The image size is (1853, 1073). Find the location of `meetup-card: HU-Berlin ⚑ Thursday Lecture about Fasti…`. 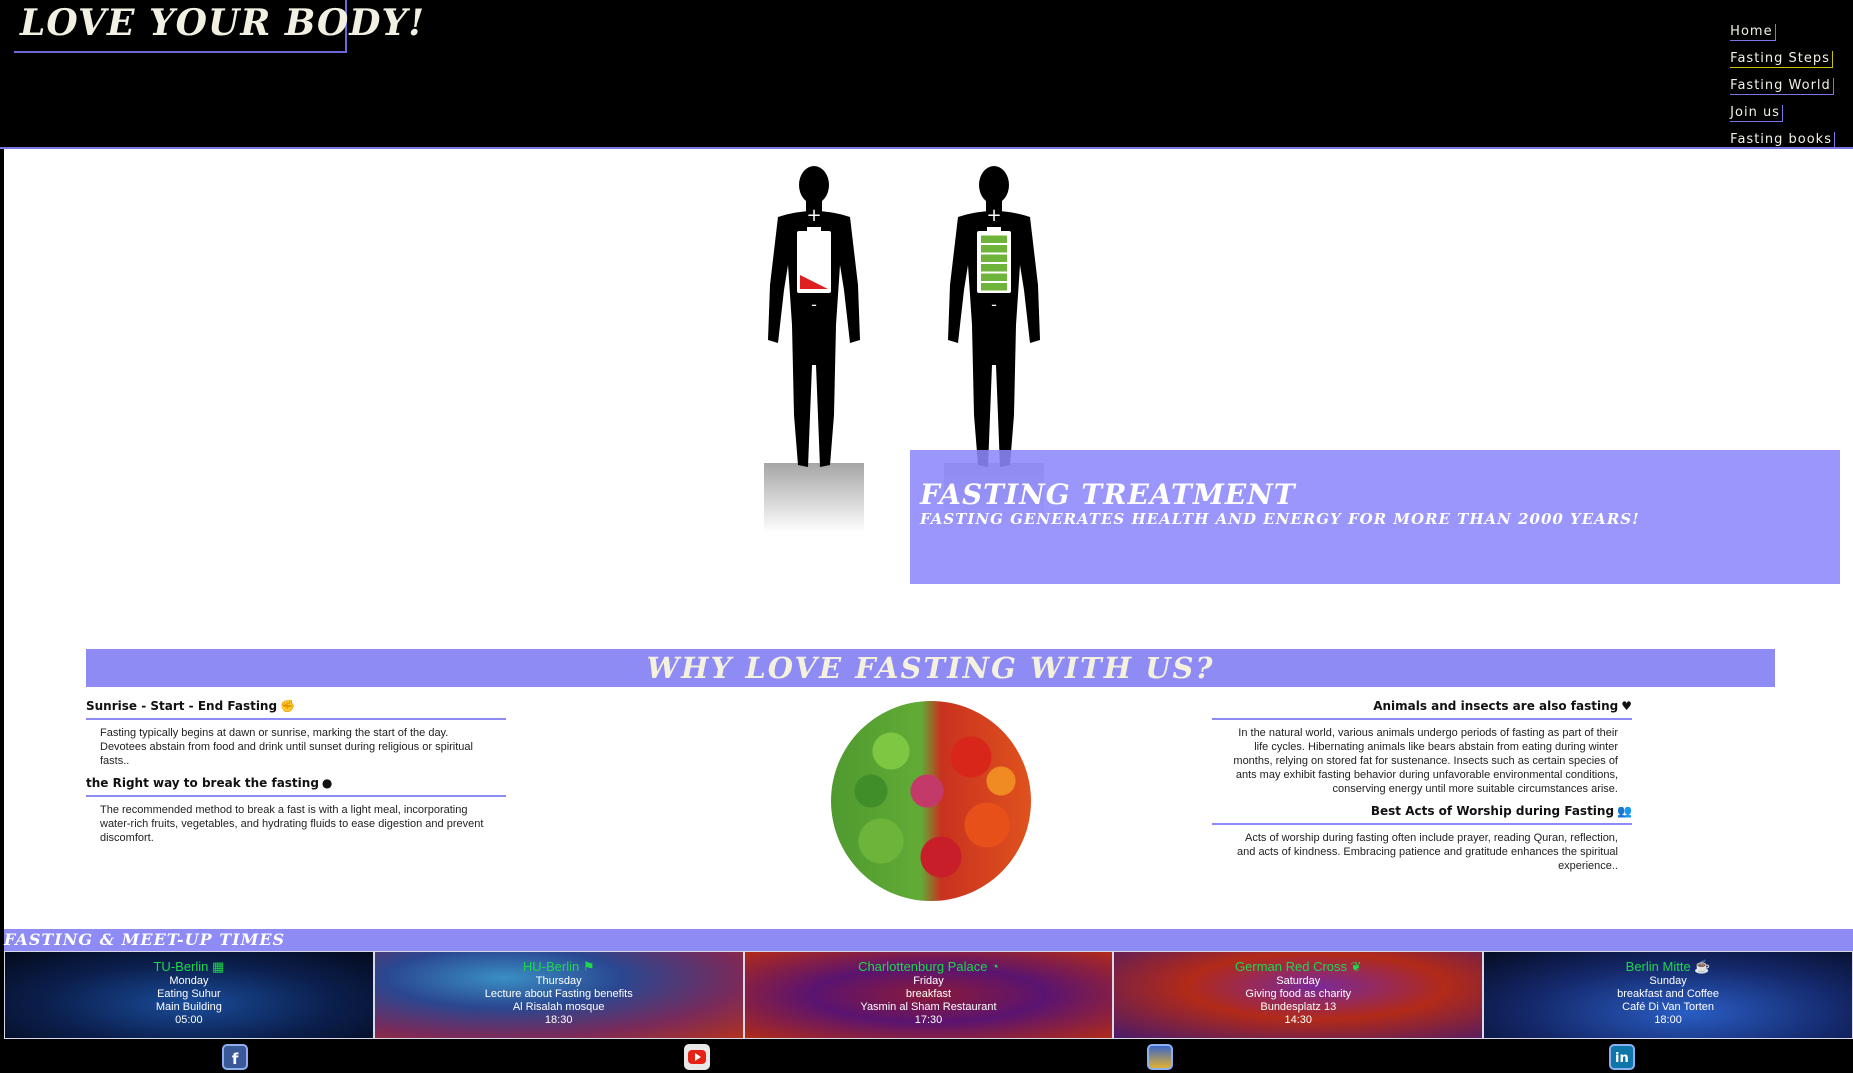

meetup-card: HU-Berlin ⚑ Thursday Lecture about Fasti… is located at coordinates (558, 995).